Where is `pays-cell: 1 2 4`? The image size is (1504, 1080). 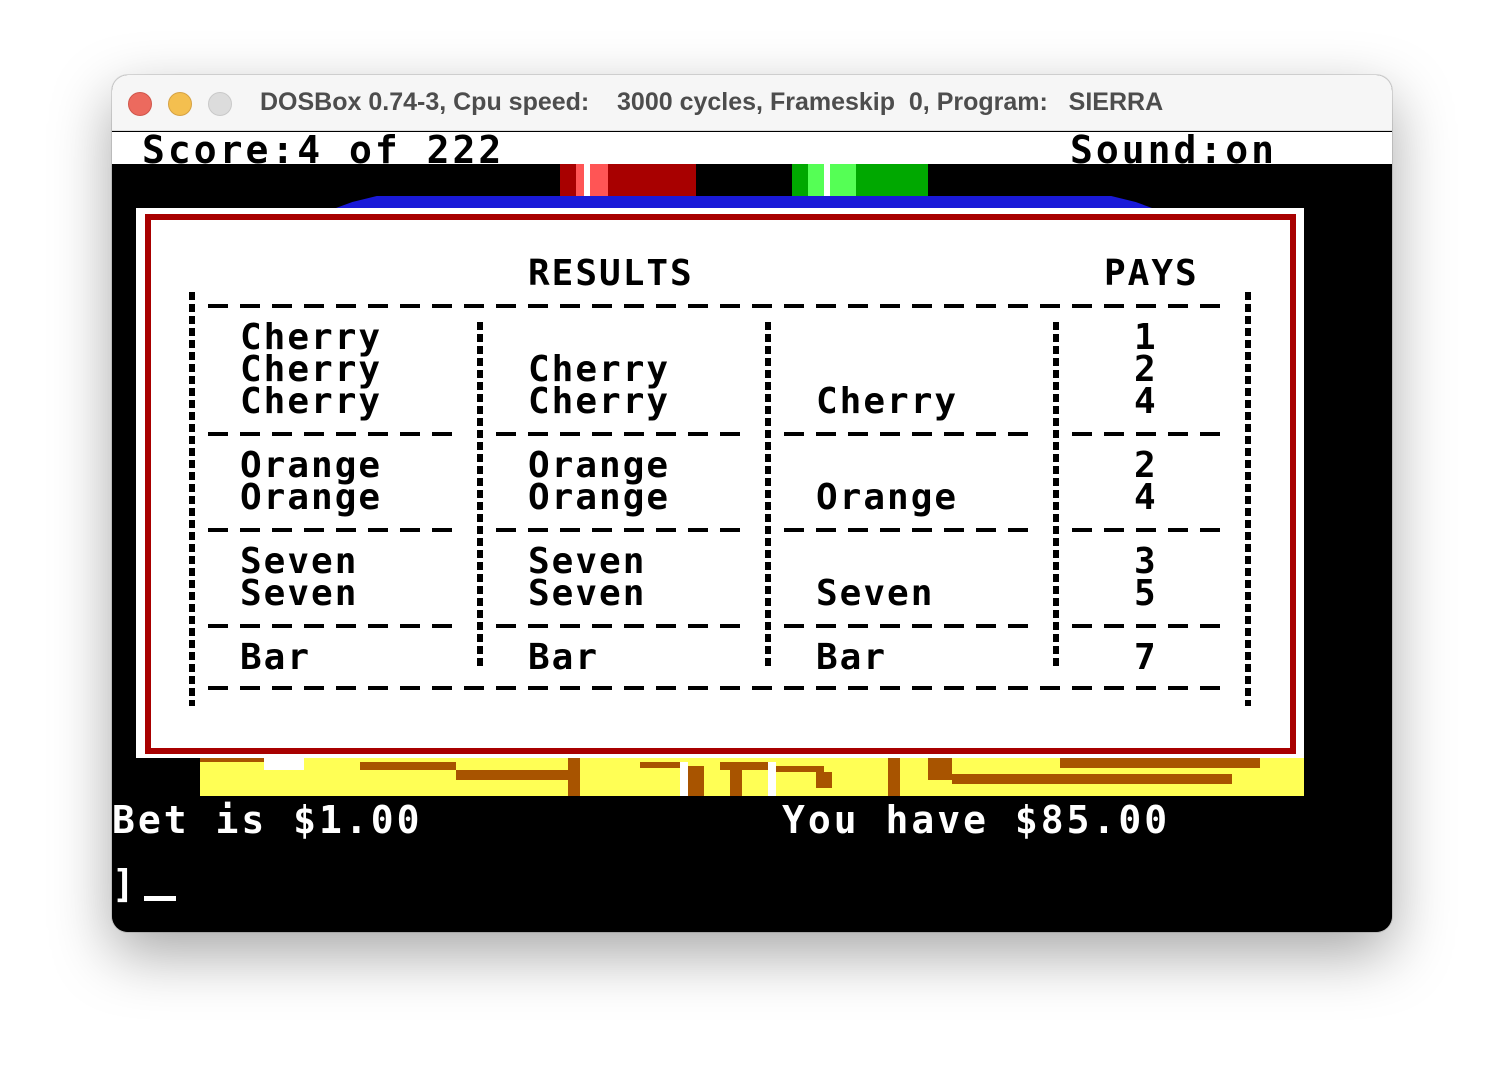 pays-cell: 1 2 4 is located at coordinates (1146, 369).